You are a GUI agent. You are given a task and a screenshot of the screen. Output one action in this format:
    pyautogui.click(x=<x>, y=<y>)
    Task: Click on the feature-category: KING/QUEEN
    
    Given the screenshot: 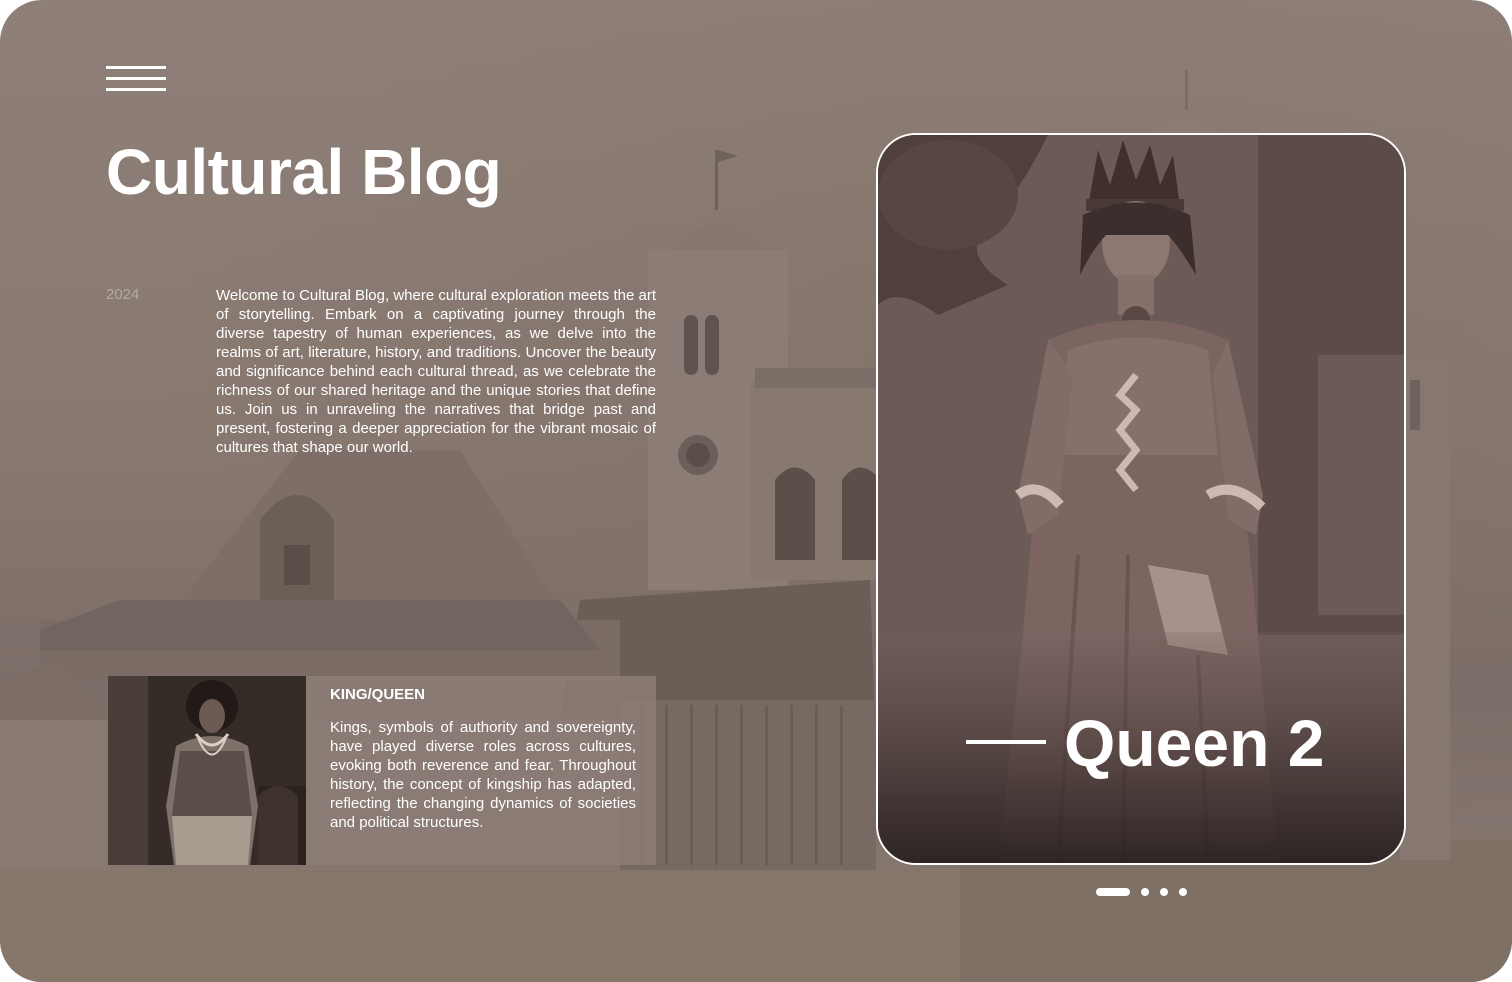 What is the action you would take?
    pyautogui.click(x=378, y=694)
    